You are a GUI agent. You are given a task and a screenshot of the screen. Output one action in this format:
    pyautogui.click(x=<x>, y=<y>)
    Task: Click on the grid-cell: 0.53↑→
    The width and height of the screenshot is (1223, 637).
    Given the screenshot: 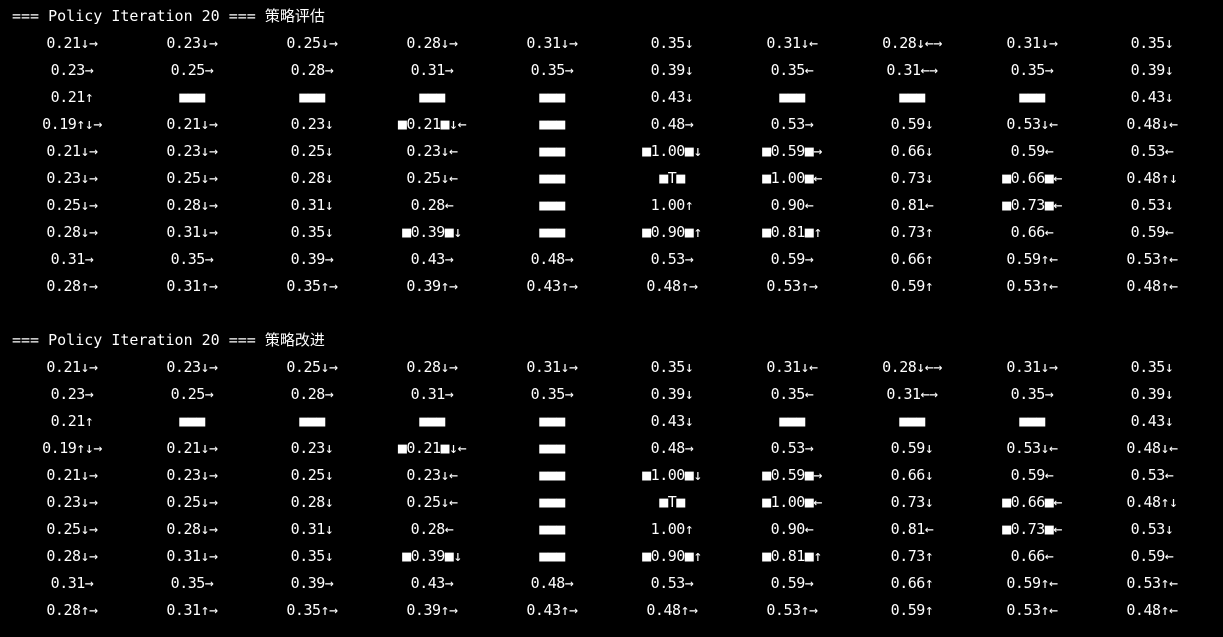 What is the action you would take?
    pyautogui.click(x=792, y=286)
    